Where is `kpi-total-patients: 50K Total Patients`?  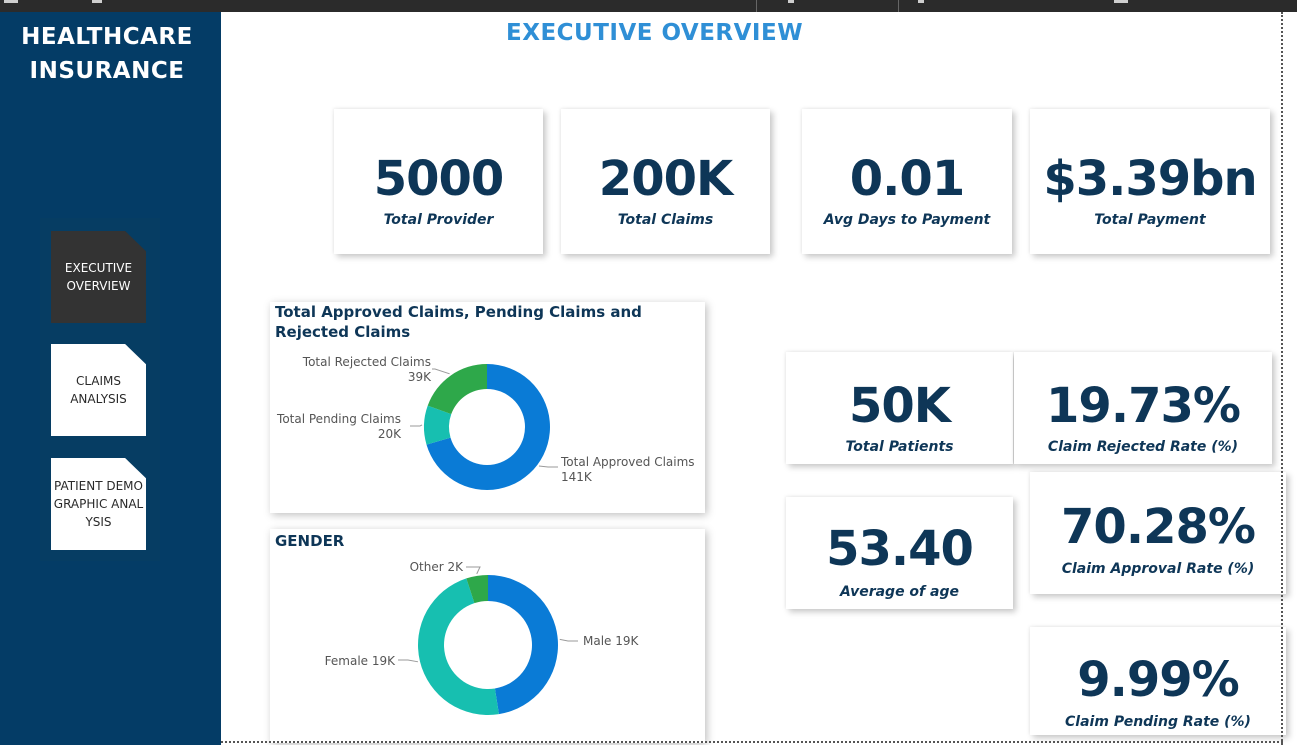 kpi-total-patients: 50K Total Patients is located at coordinates (899, 408).